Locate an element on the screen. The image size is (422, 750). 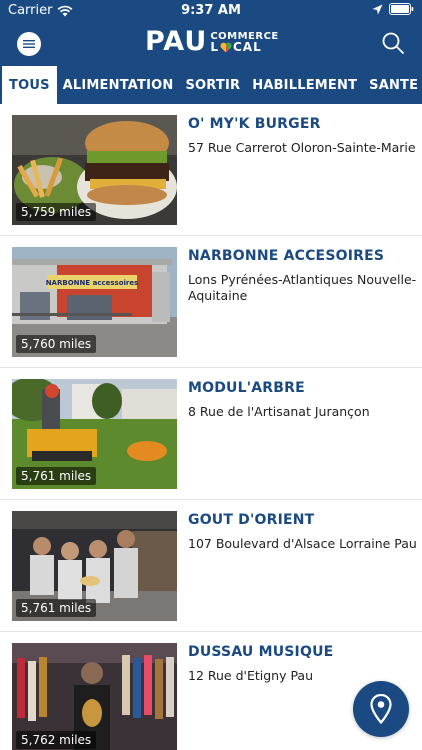
status-bar: Carrier 9:37 AM is located at coordinates (211, 11).